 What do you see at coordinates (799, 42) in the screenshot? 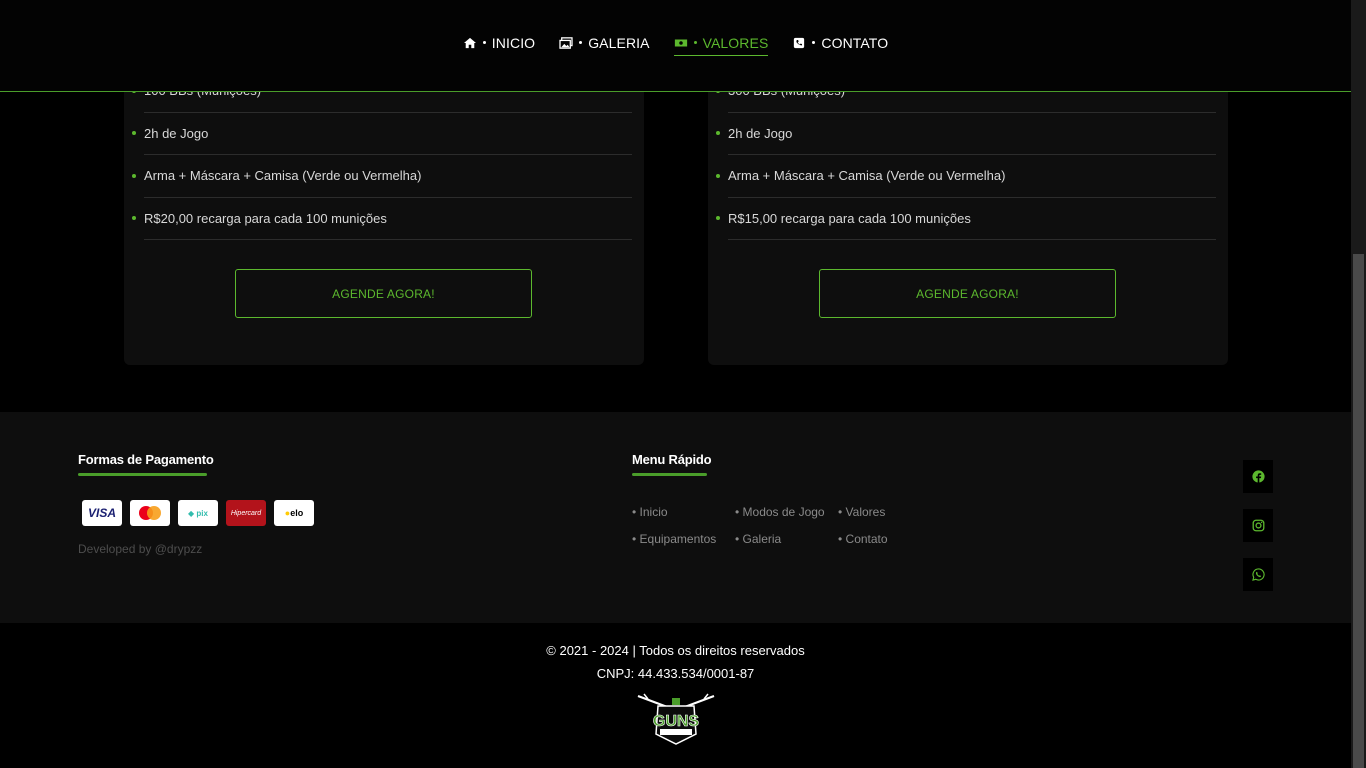
I see `phone-icon` at bounding box center [799, 42].